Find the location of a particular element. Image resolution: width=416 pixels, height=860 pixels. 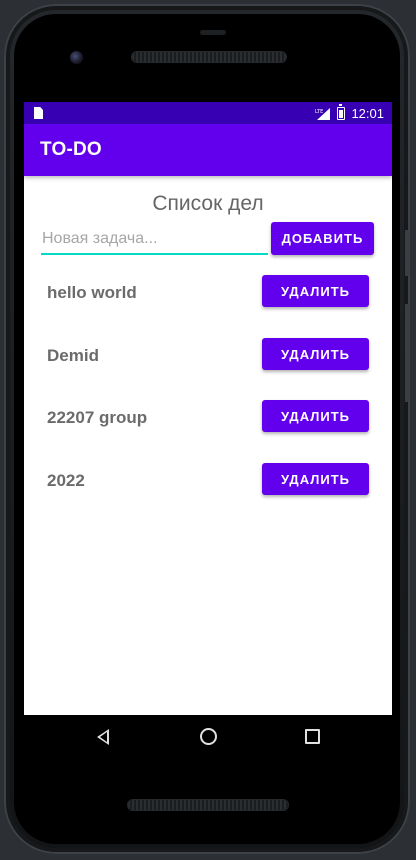

add-task-button: ДОБАВИТЬ is located at coordinates (322, 238).